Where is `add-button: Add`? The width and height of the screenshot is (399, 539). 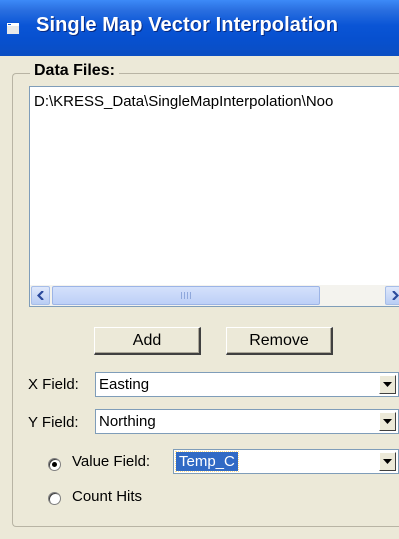
add-button: Add is located at coordinates (147, 341).